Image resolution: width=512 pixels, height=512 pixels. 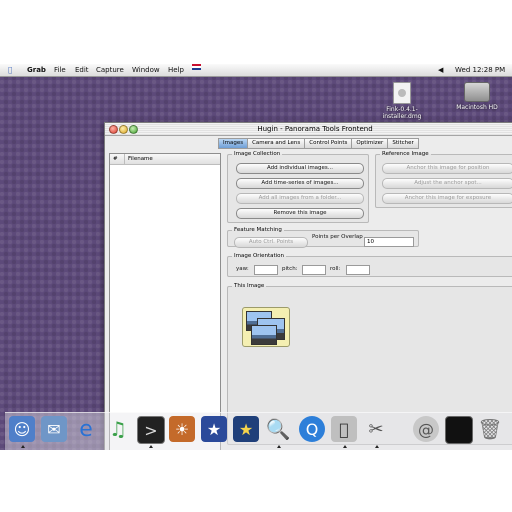 What do you see at coordinates (369, 143) in the screenshot?
I see `tab-optimizer: Optimizer` at bounding box center [369, 143].